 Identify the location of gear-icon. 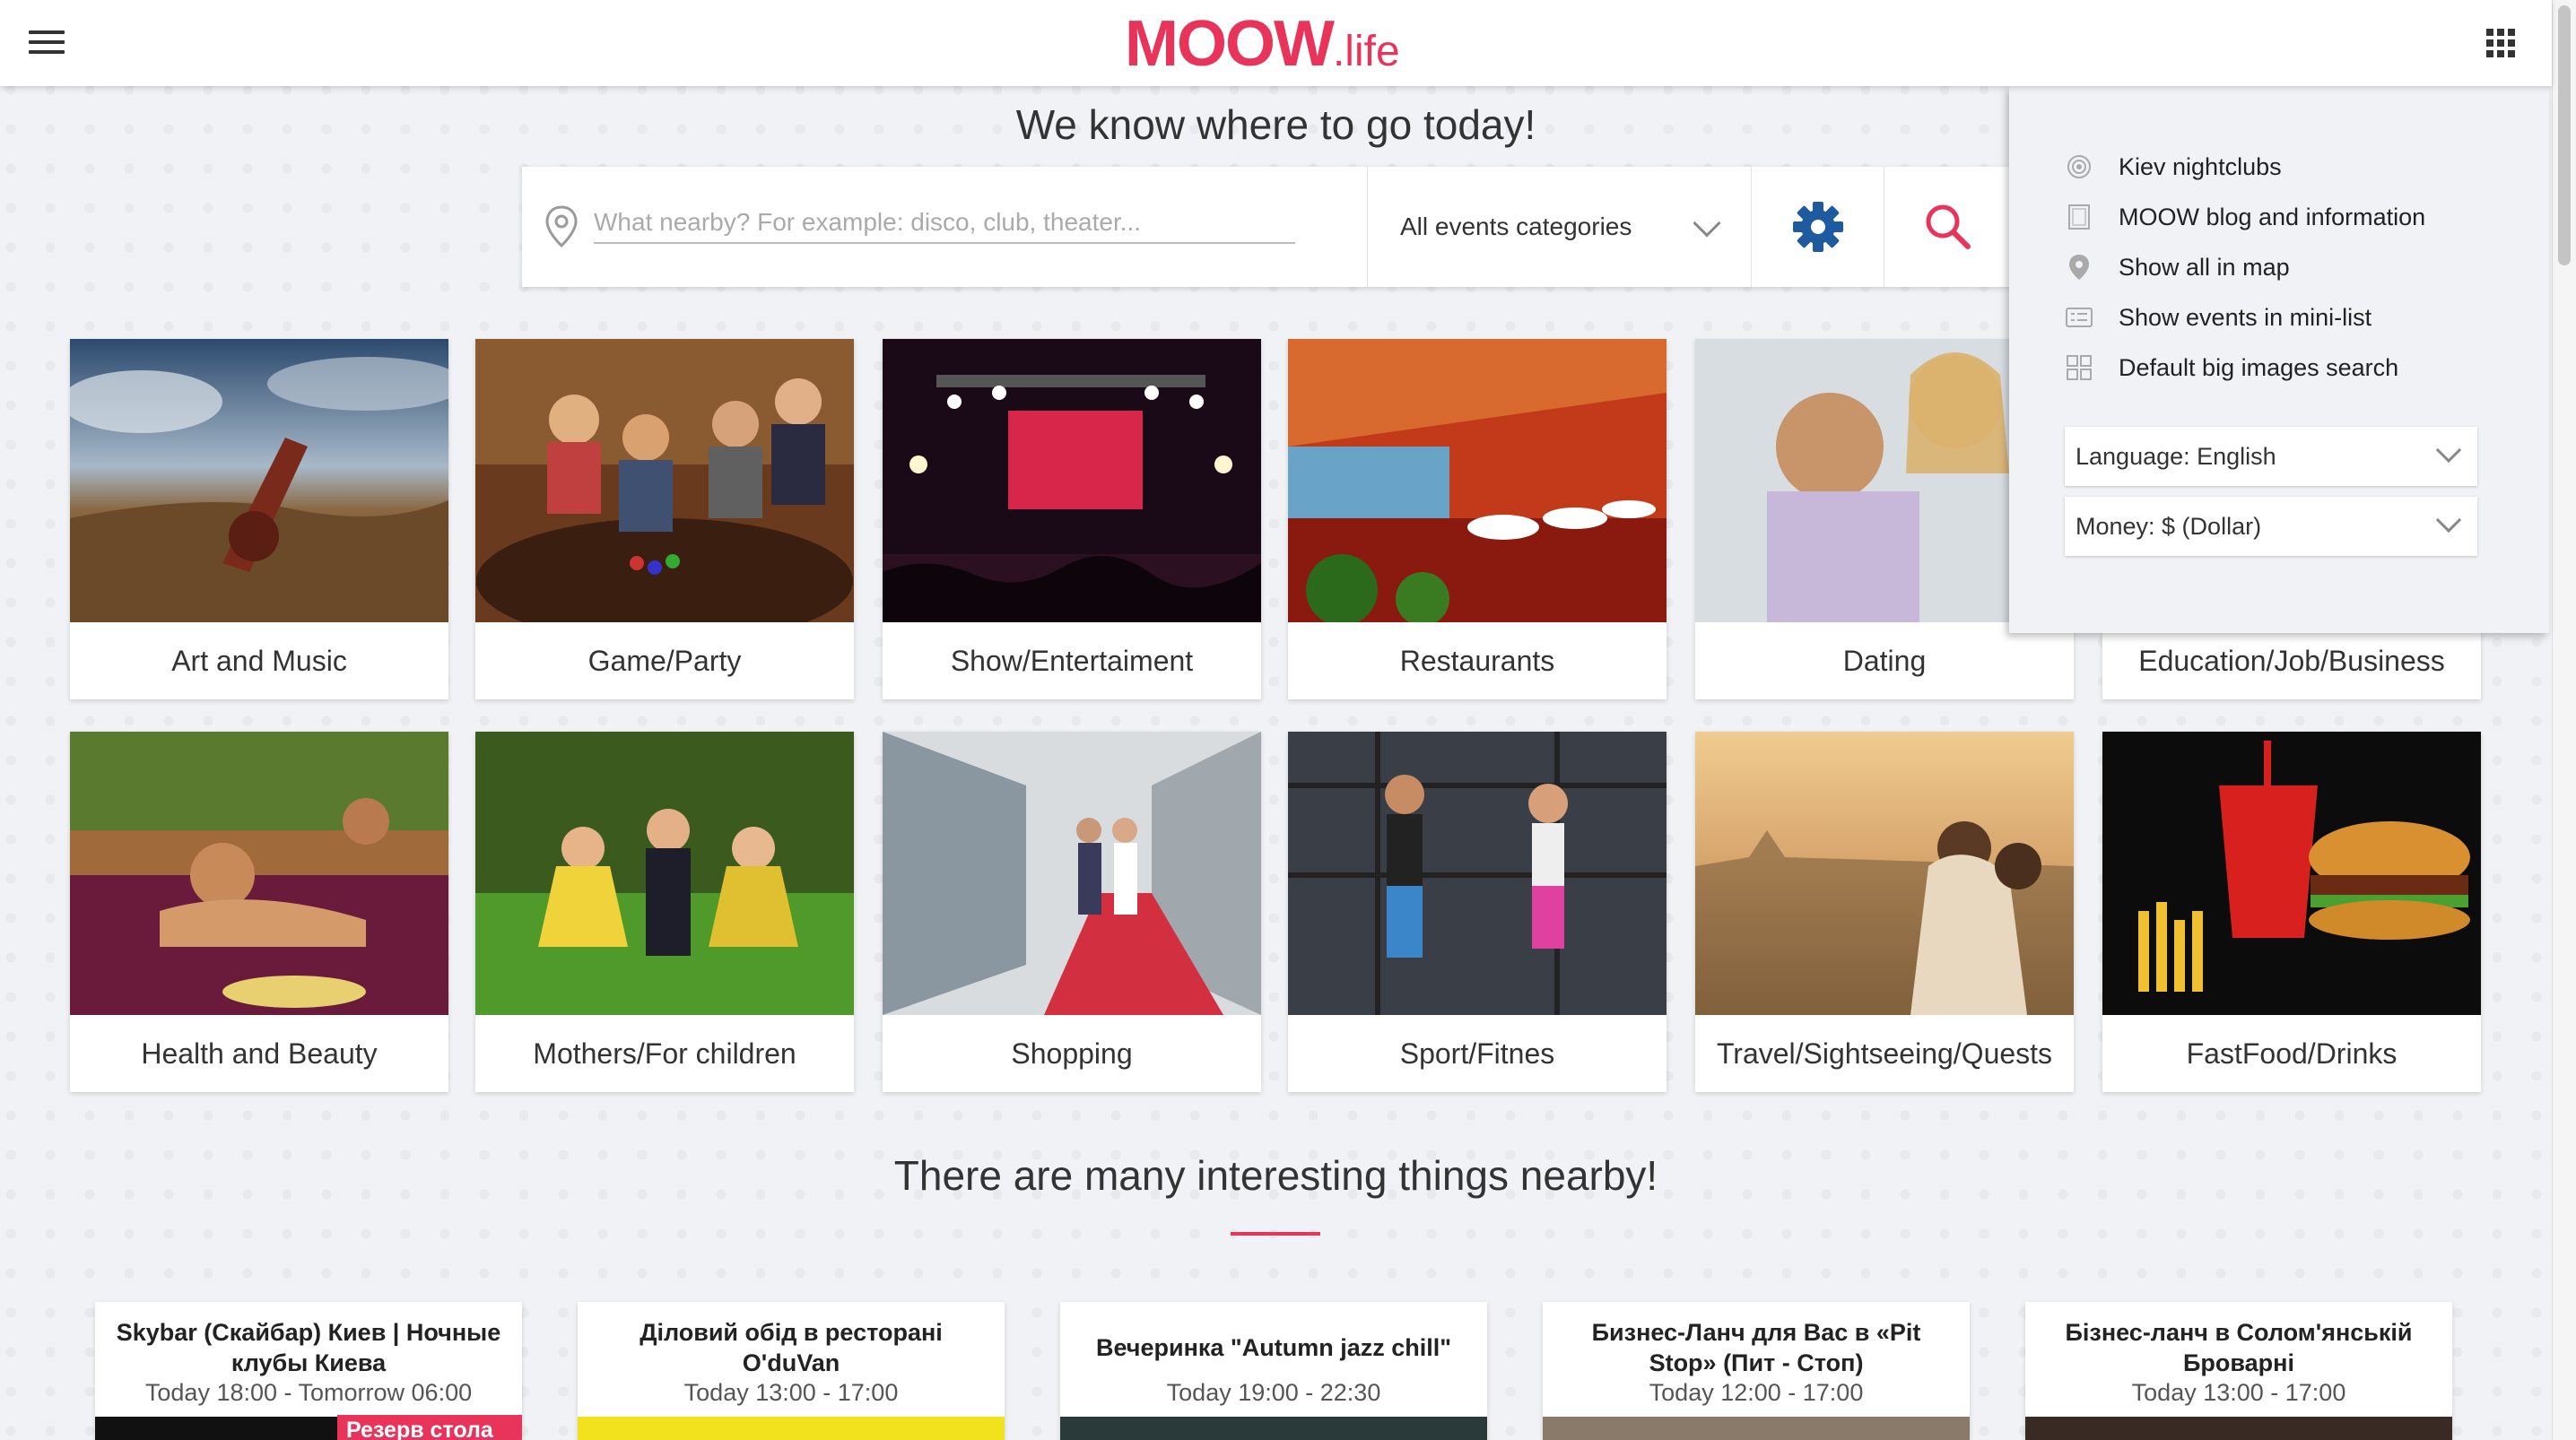
(1817, 227).